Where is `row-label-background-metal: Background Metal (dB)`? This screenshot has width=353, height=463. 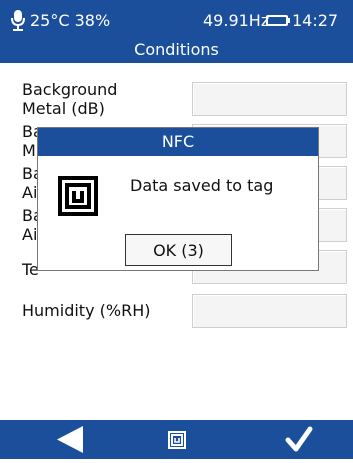
row-label-background-metal: Background Metal (dB) is located at coordinates (69, 99).